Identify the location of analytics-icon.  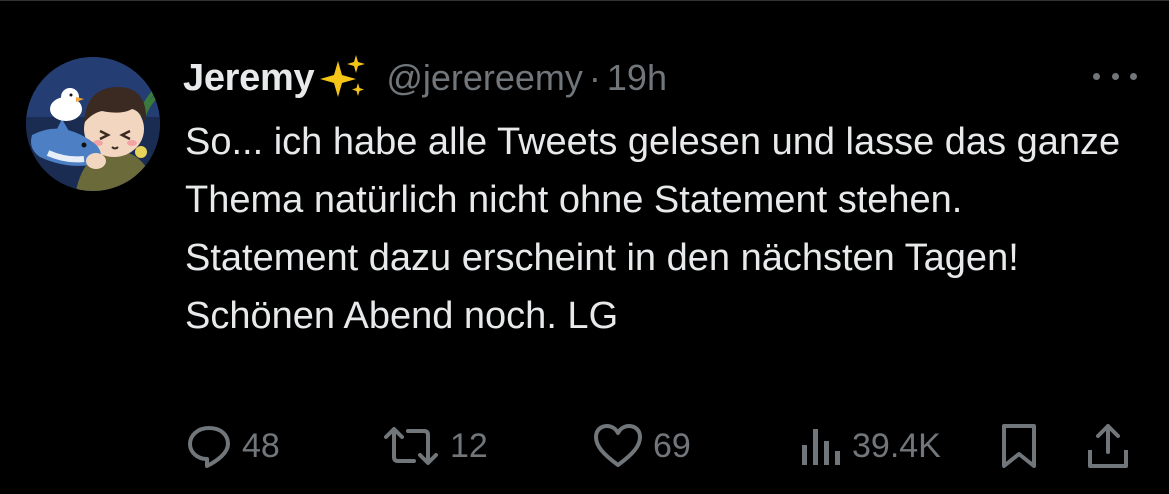
(821, 447).